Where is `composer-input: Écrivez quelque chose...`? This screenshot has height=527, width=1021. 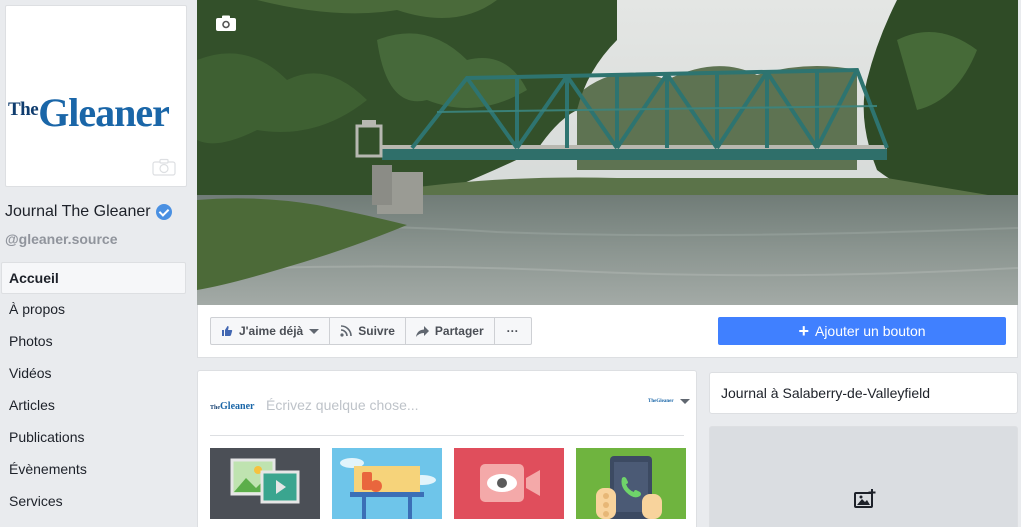
composer-input: Écrivez quelque chose... is located at coordinates (342, 405).